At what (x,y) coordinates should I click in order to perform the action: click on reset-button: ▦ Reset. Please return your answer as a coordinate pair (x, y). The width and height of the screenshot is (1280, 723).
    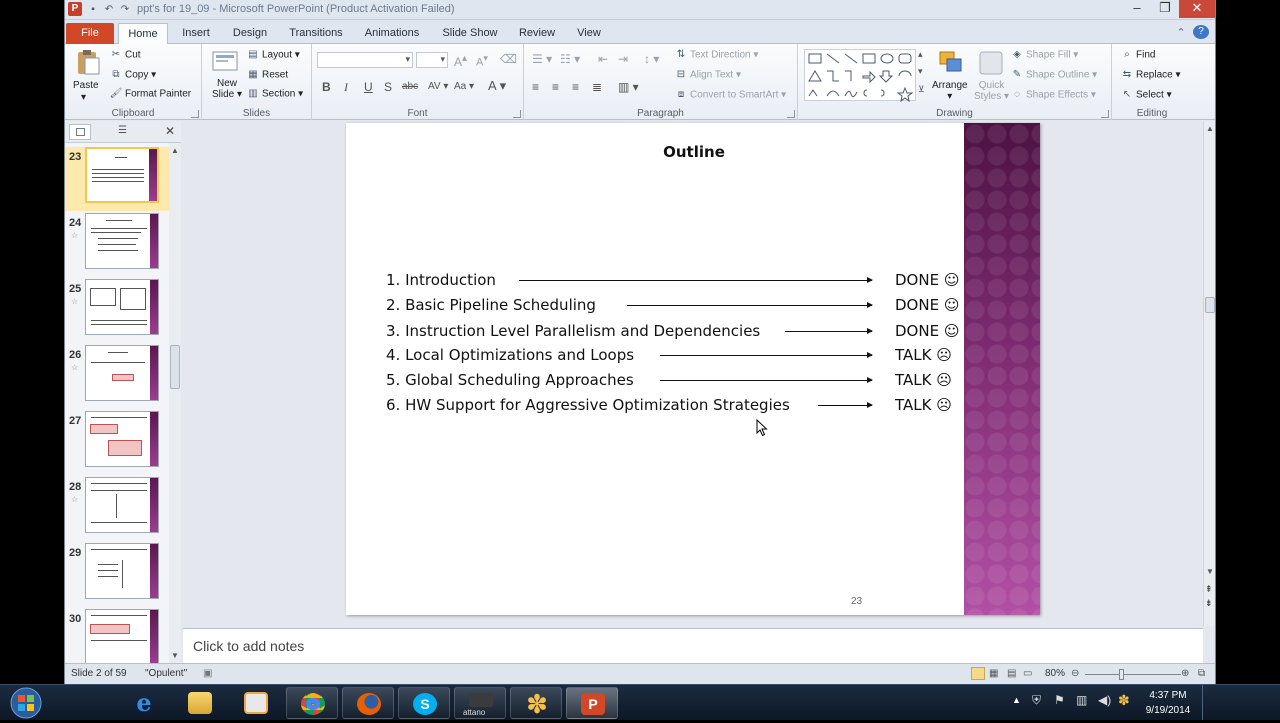
    Looking at the image, I should click on (267, 75).